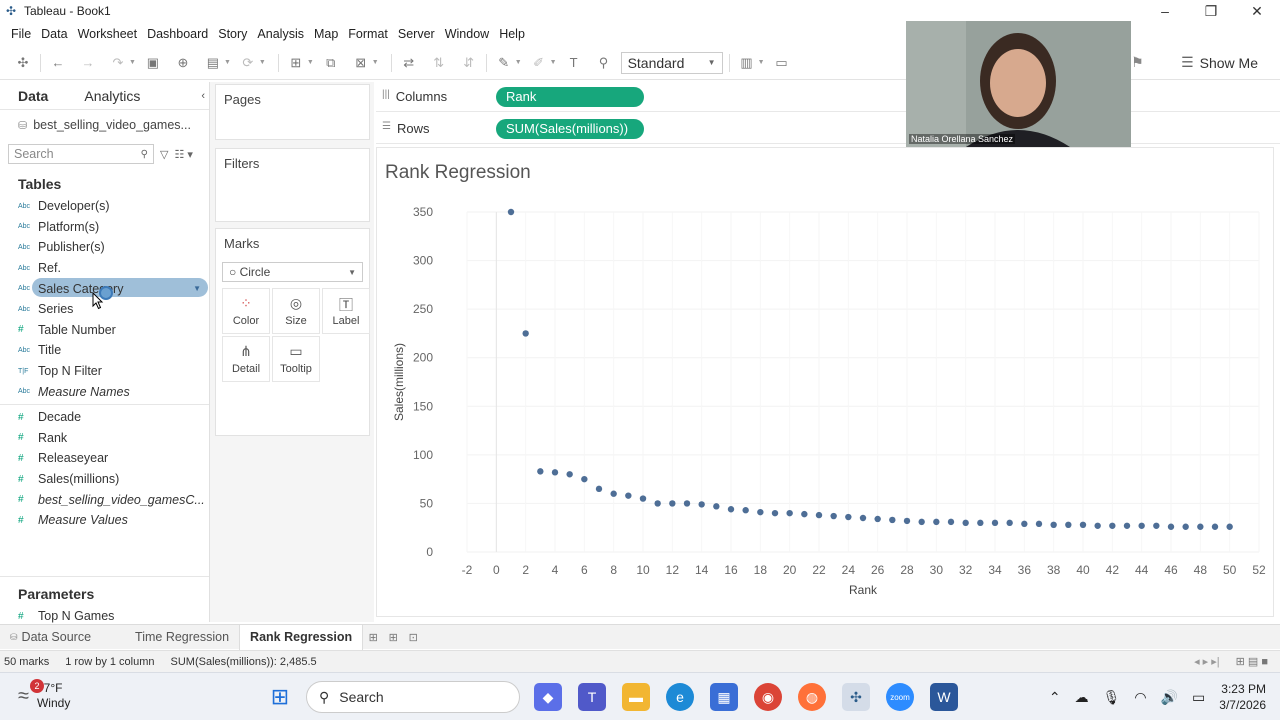 Image resolution: width=1280 pixels, height=720 pixels. Describe the element at coordinates (828, 97) in the screenshot. I see `columns-shelf: ||| Columns Rank` at that location.